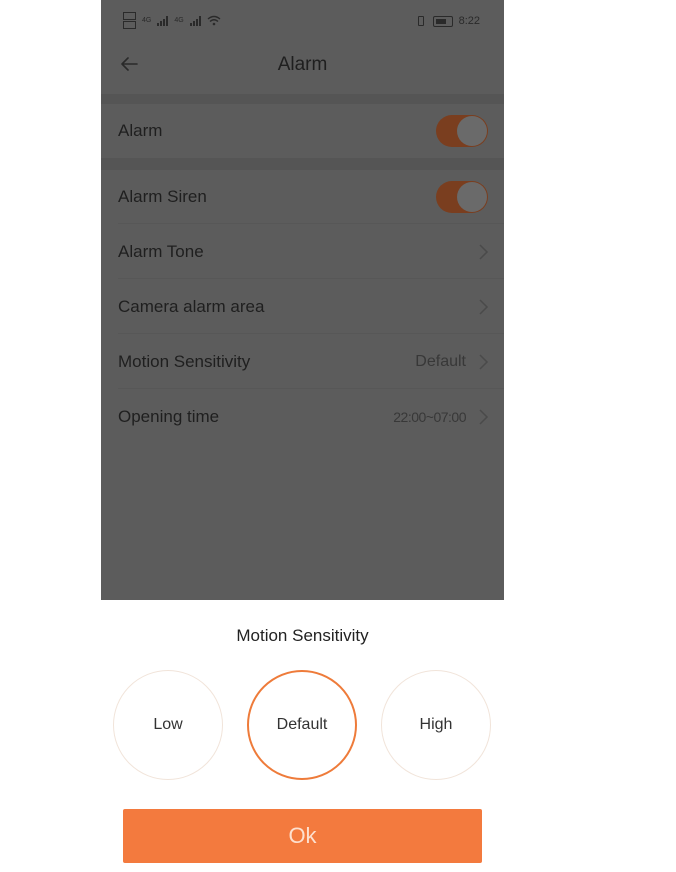 This screenshot has width=676, height=872. Describe the element at coordinates (302, 307) in the screenshot. I see `camera-alarm-area-row: Camera alarm area` at that location.